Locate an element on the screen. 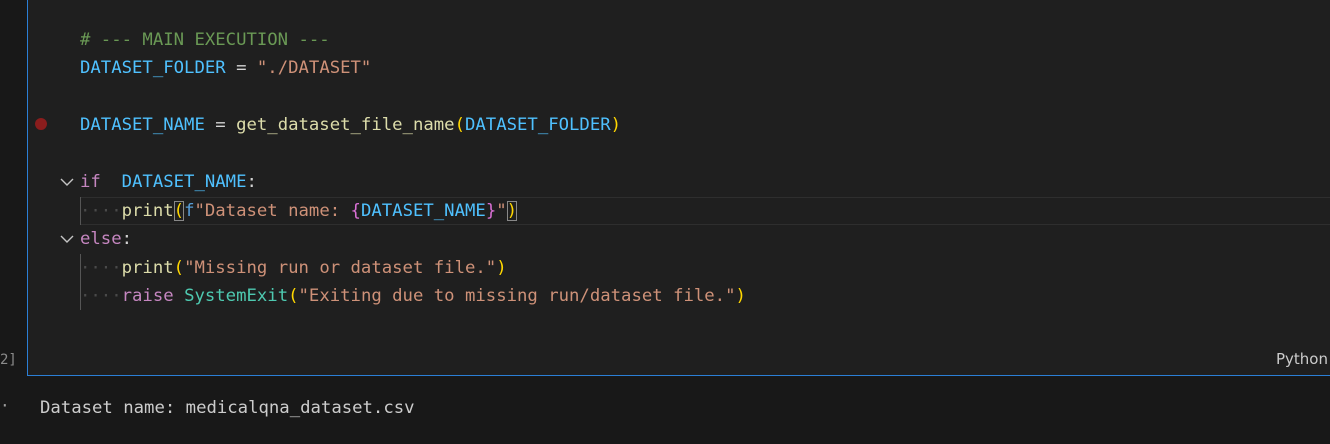 The width and height of the screenshot is (1330, 444). string-literal: "Missing run or dataset file." is located at coordinates (340, 268).